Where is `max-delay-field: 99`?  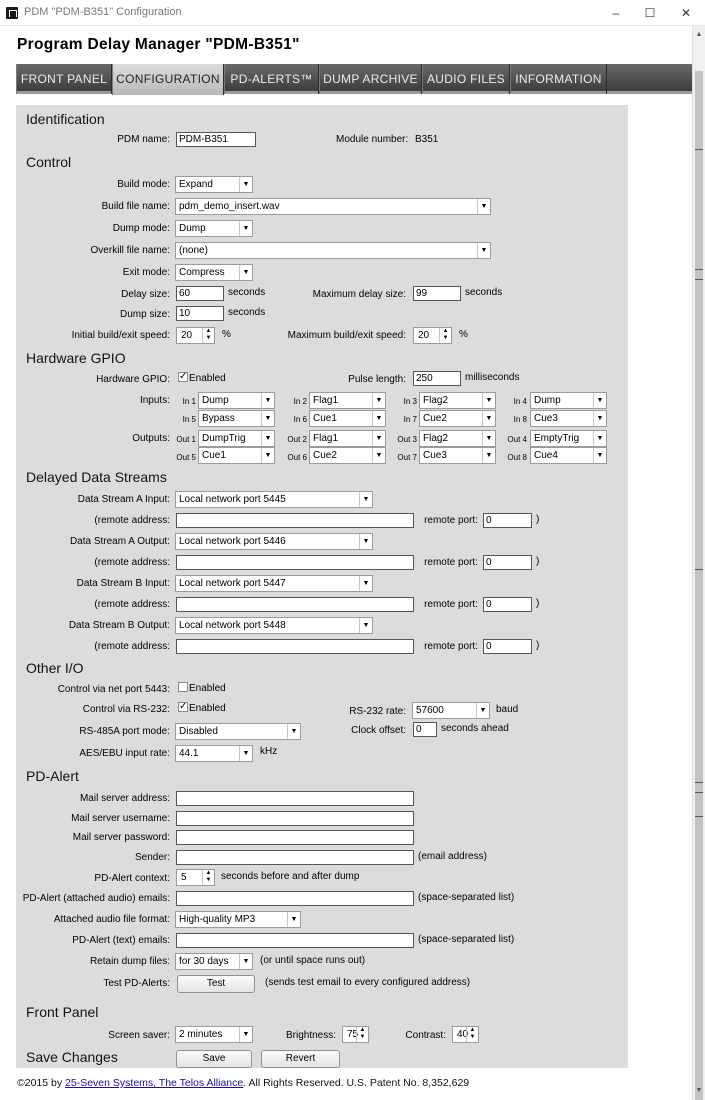 max-delay-field: 99 is located at coordinates (437, 293).